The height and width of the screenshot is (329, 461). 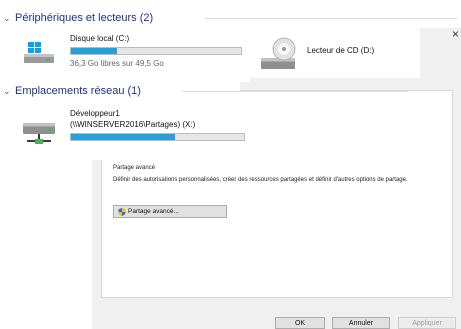 What do you see at coordinates (133, 124) in the screenshot?
I see `drive-path-x: (\\WINSERVER2016\Partages) (X:)` at bounding box center [133, 124].